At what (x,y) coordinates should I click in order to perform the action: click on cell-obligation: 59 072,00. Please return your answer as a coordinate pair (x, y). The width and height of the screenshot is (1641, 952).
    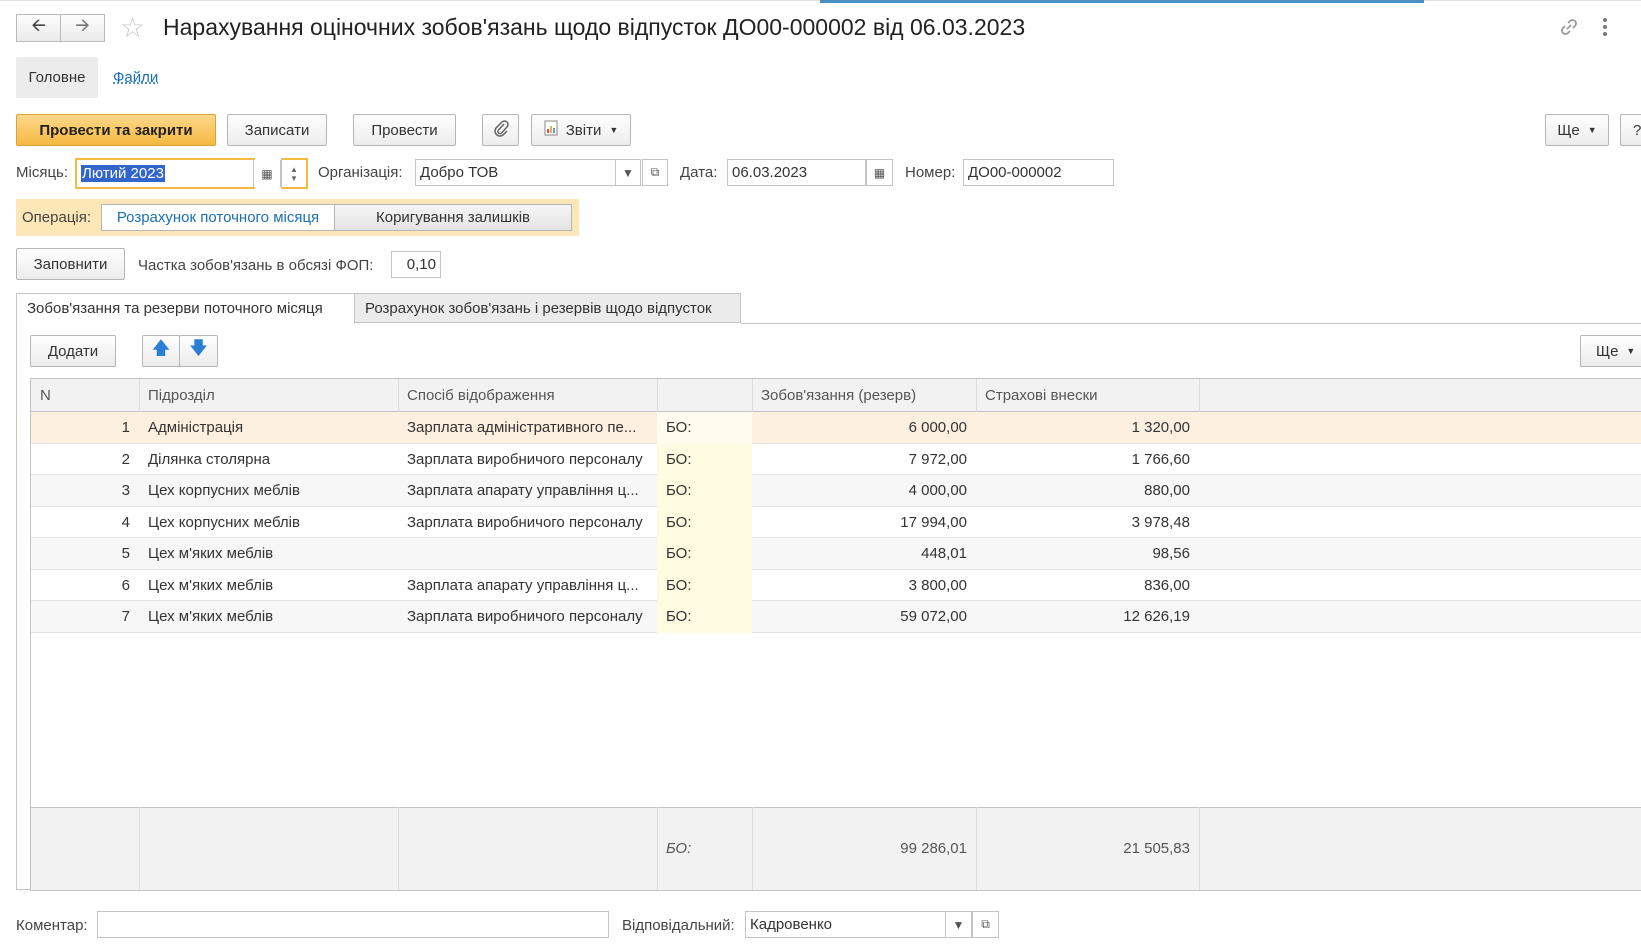
    Looking at the image, I should click on (933, 617).